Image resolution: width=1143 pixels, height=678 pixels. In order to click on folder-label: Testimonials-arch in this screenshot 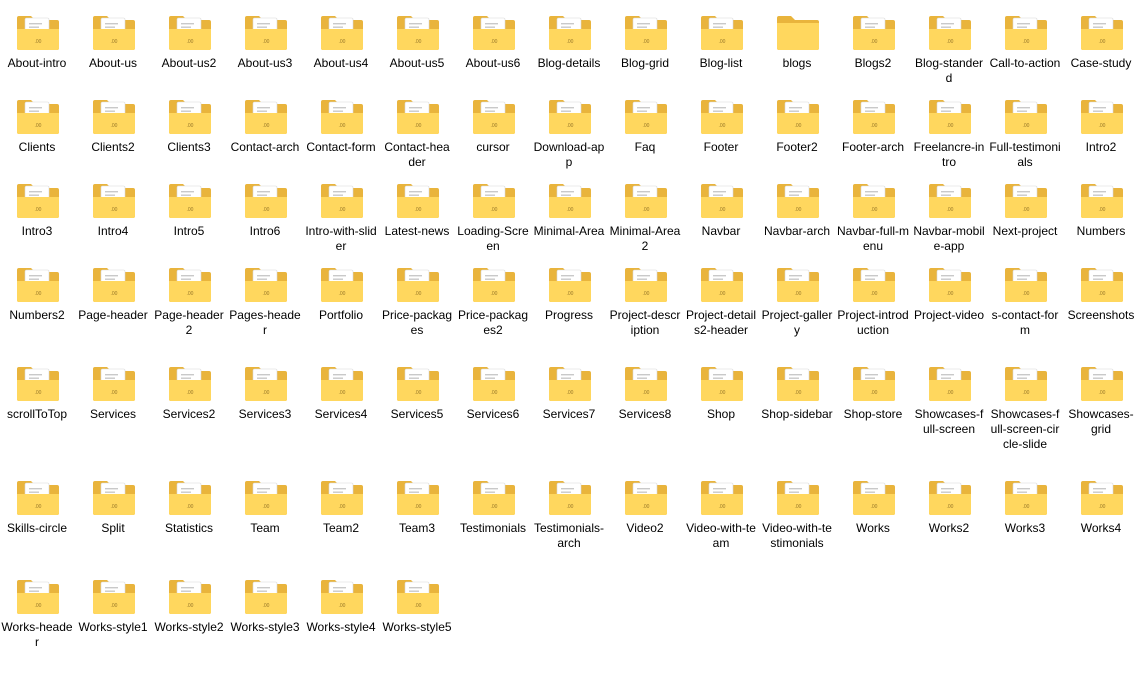, I will do `click(569, 535)`.